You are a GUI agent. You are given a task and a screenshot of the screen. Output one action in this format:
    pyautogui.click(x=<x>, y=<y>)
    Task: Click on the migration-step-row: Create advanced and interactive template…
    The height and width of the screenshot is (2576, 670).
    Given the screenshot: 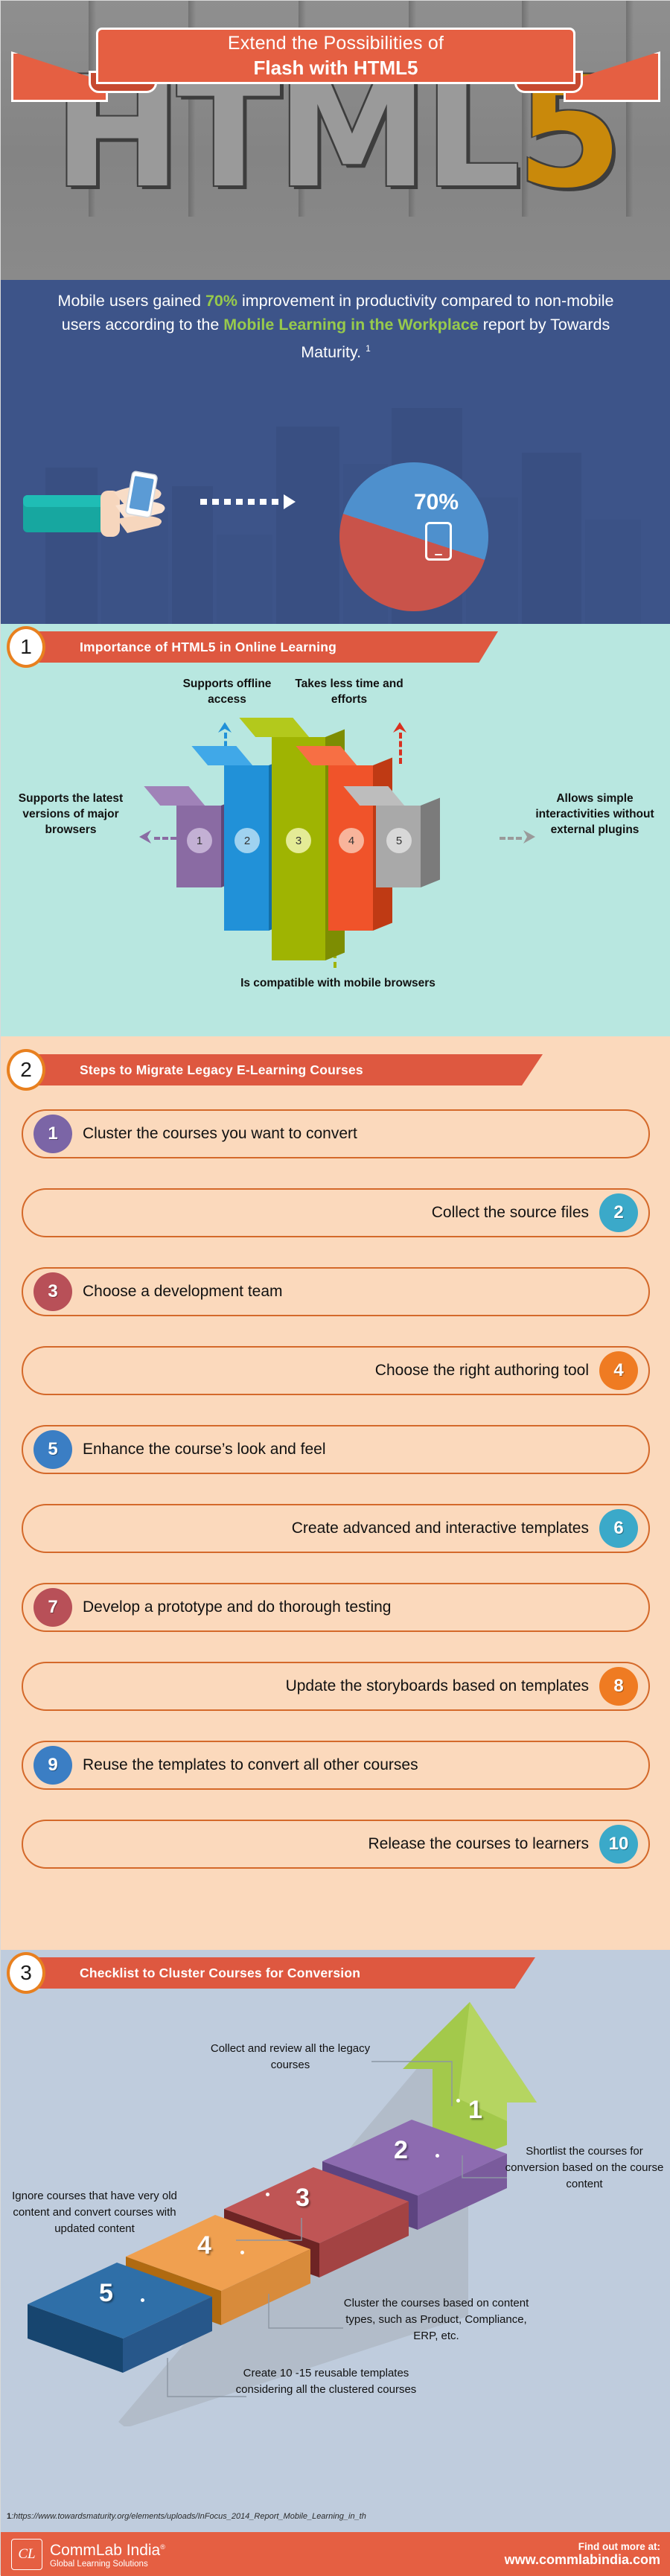 What is the action you would take?
    pyautogui.click(x=336, y=1532)
    